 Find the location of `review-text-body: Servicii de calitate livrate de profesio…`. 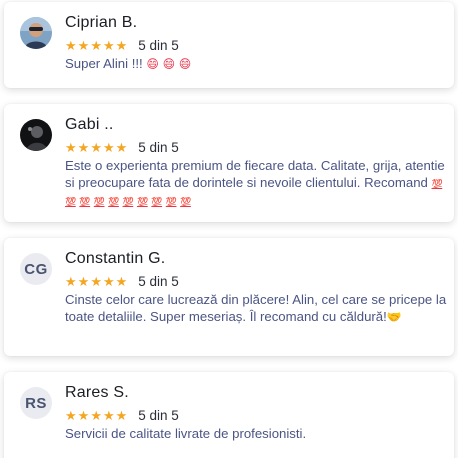

review-text-body: Servicii de calitate livrate de profesio… is located at coordinates (186, 433).